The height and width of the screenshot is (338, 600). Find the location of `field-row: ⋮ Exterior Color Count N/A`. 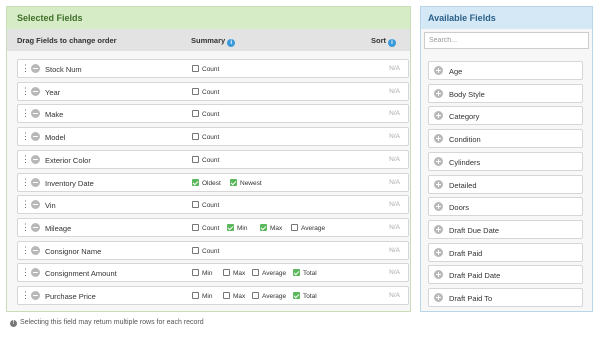

field-row: ⋮ Exterior Color Count N/A is located at coordinates (213, 159).